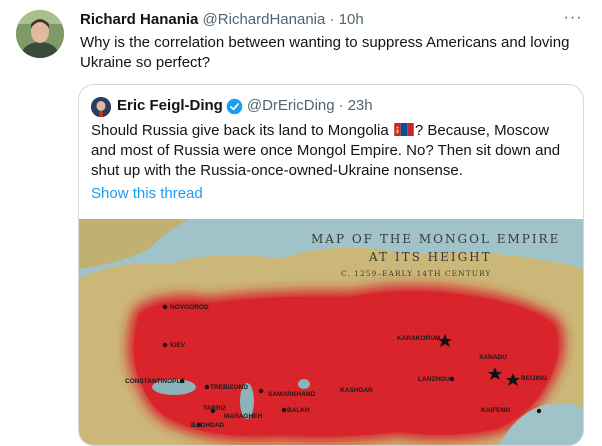  What do you see at coordinates (495, 410) in the screenshot?
I see `city-label-kaifeng: KAIFENG` at bounding box center [495, 410].